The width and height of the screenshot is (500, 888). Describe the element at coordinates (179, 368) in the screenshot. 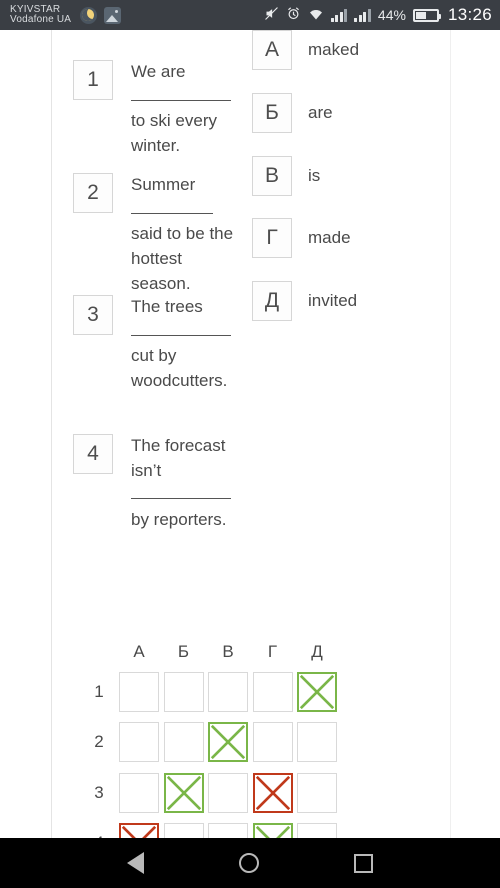

I see `question-text-tail: cut by woodcutters.` at that location.